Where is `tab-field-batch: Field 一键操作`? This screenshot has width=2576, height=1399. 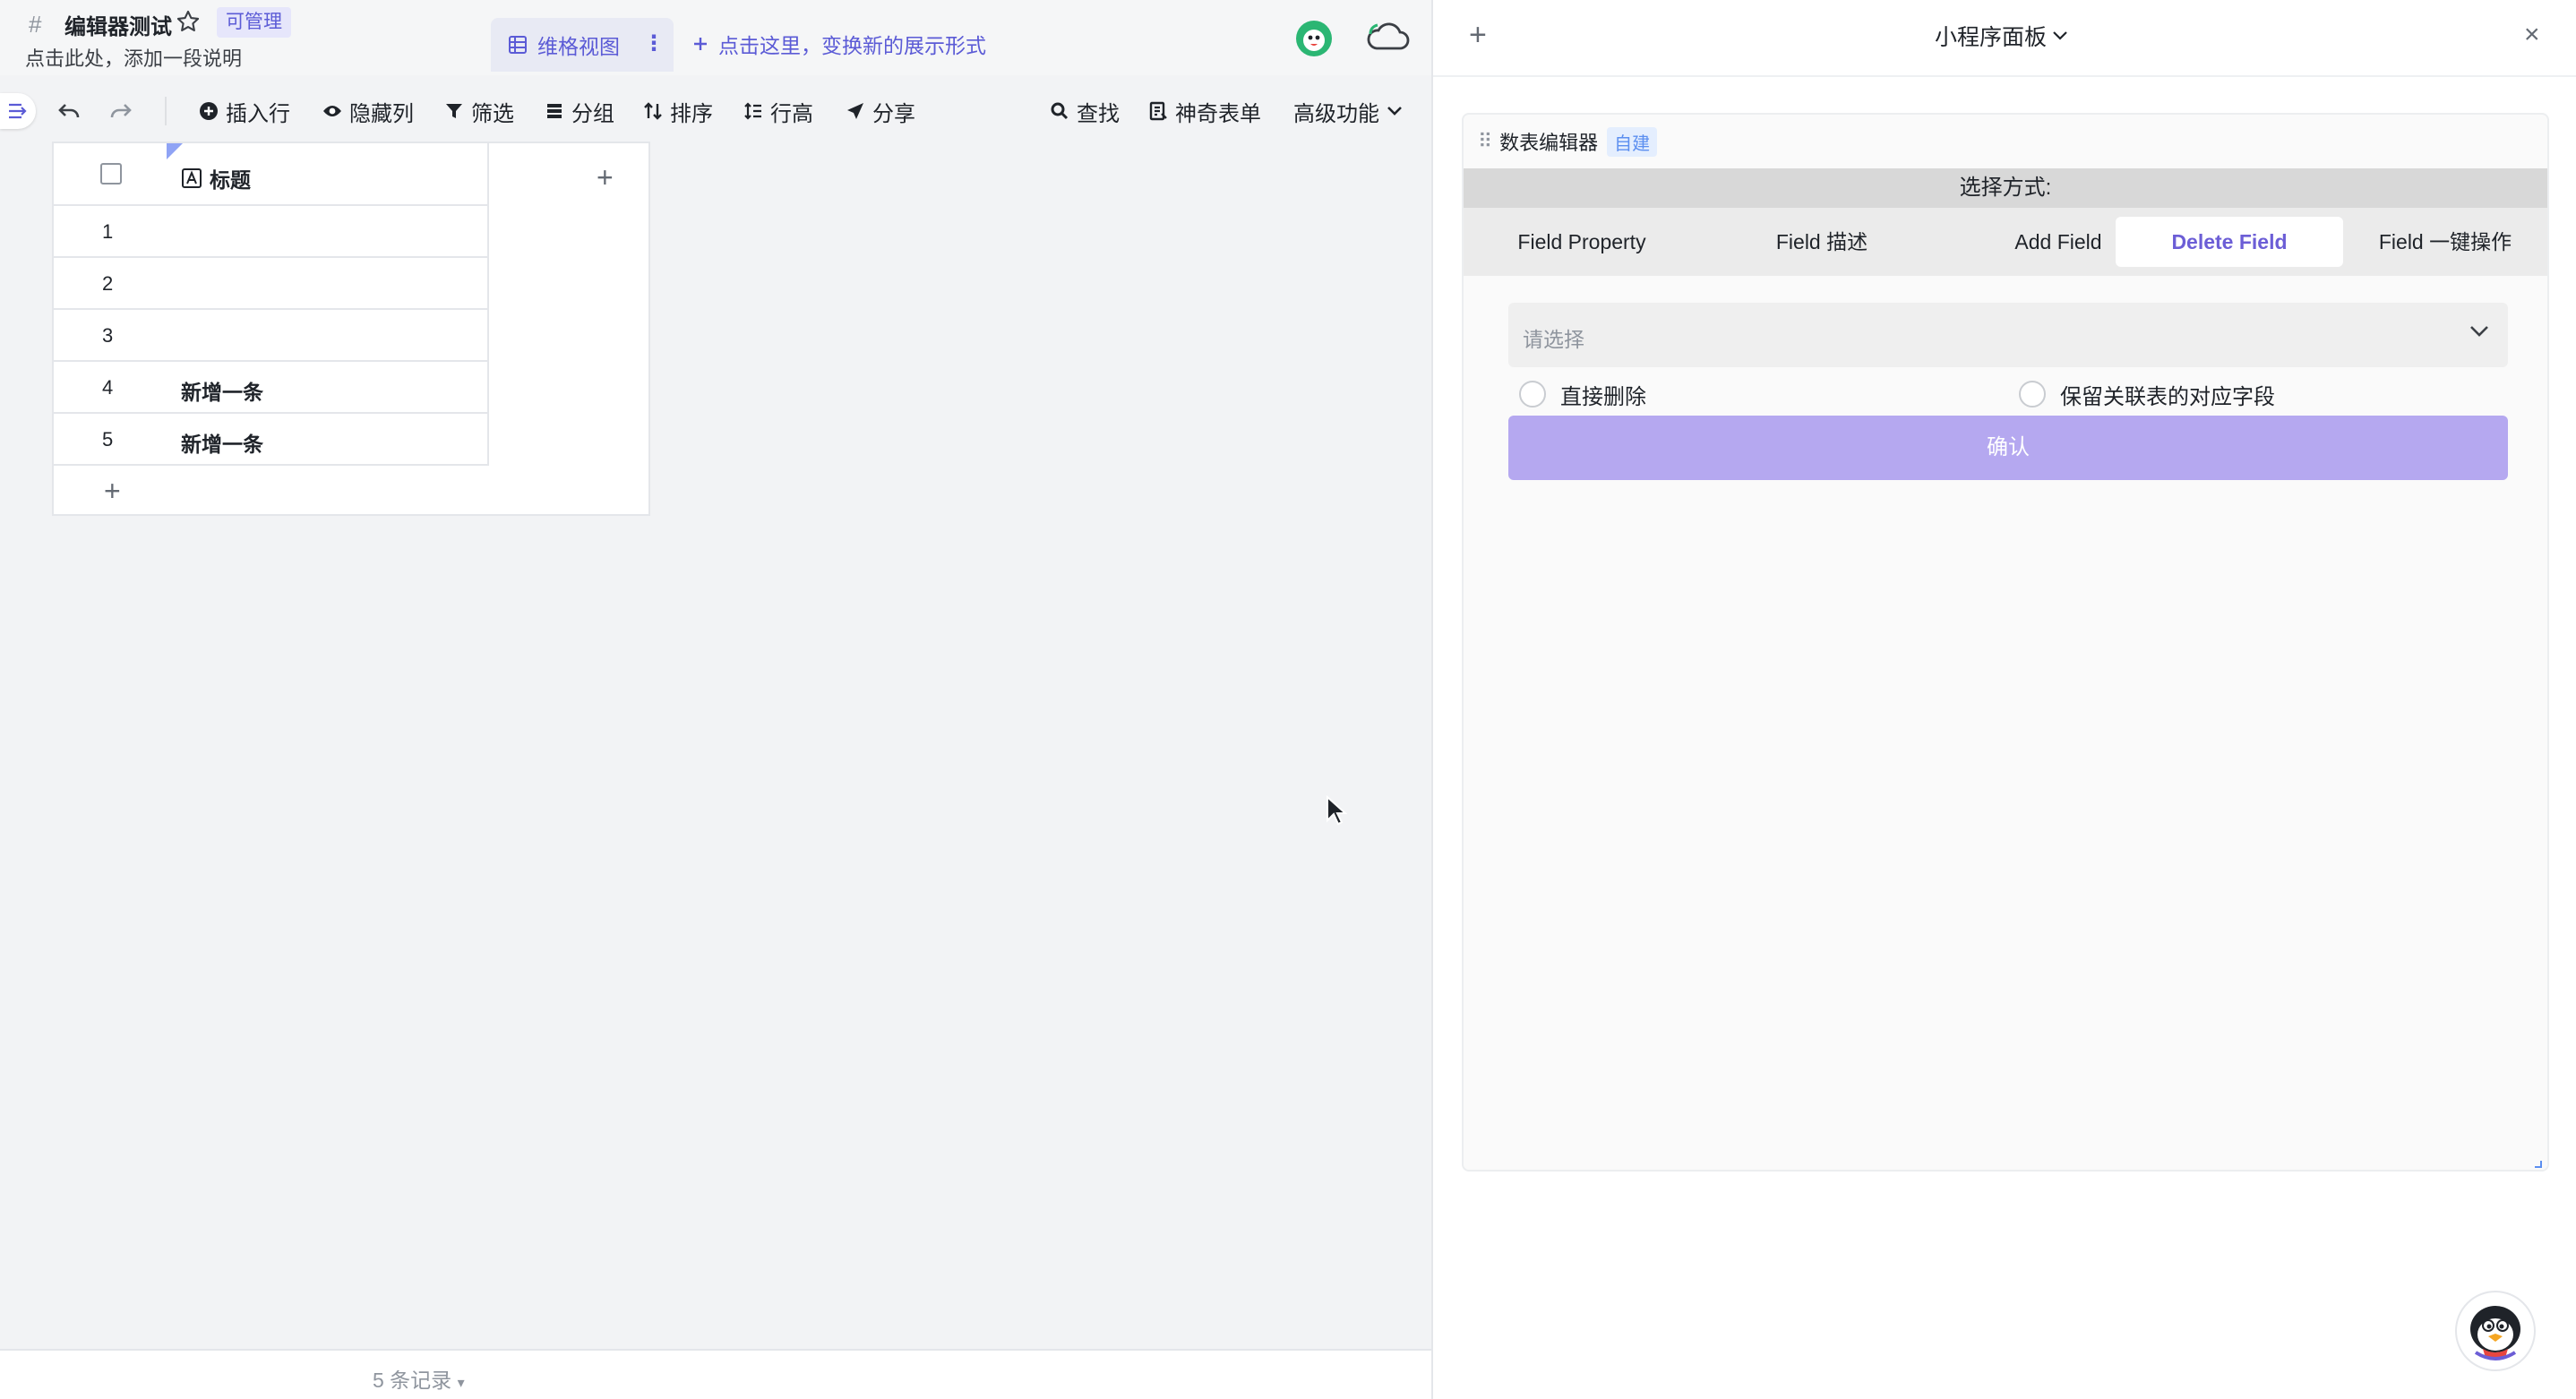 tab-field-batch: Field 一键操作 is located at coordinates (2445, 242).